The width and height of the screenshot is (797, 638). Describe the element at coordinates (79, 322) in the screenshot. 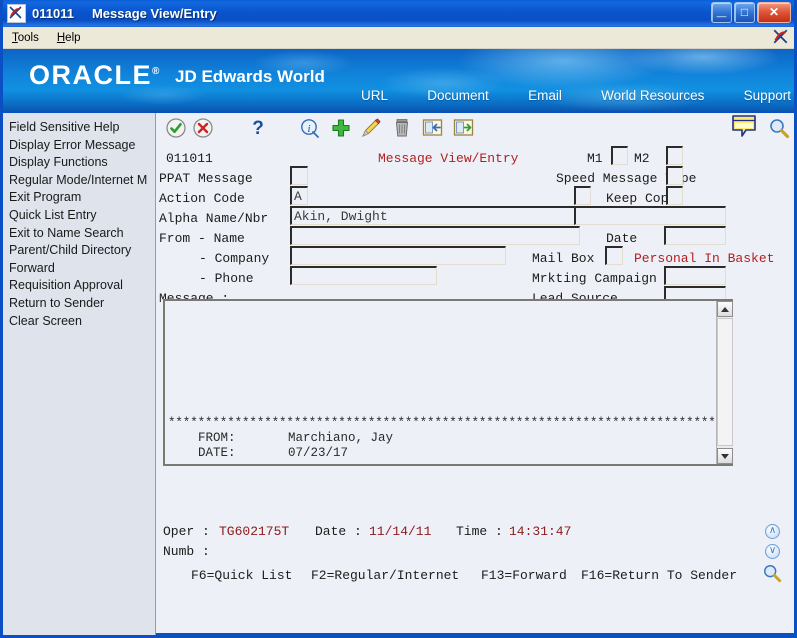

I see `sidebar-item-clear-screen: Clear Screen` at that location.